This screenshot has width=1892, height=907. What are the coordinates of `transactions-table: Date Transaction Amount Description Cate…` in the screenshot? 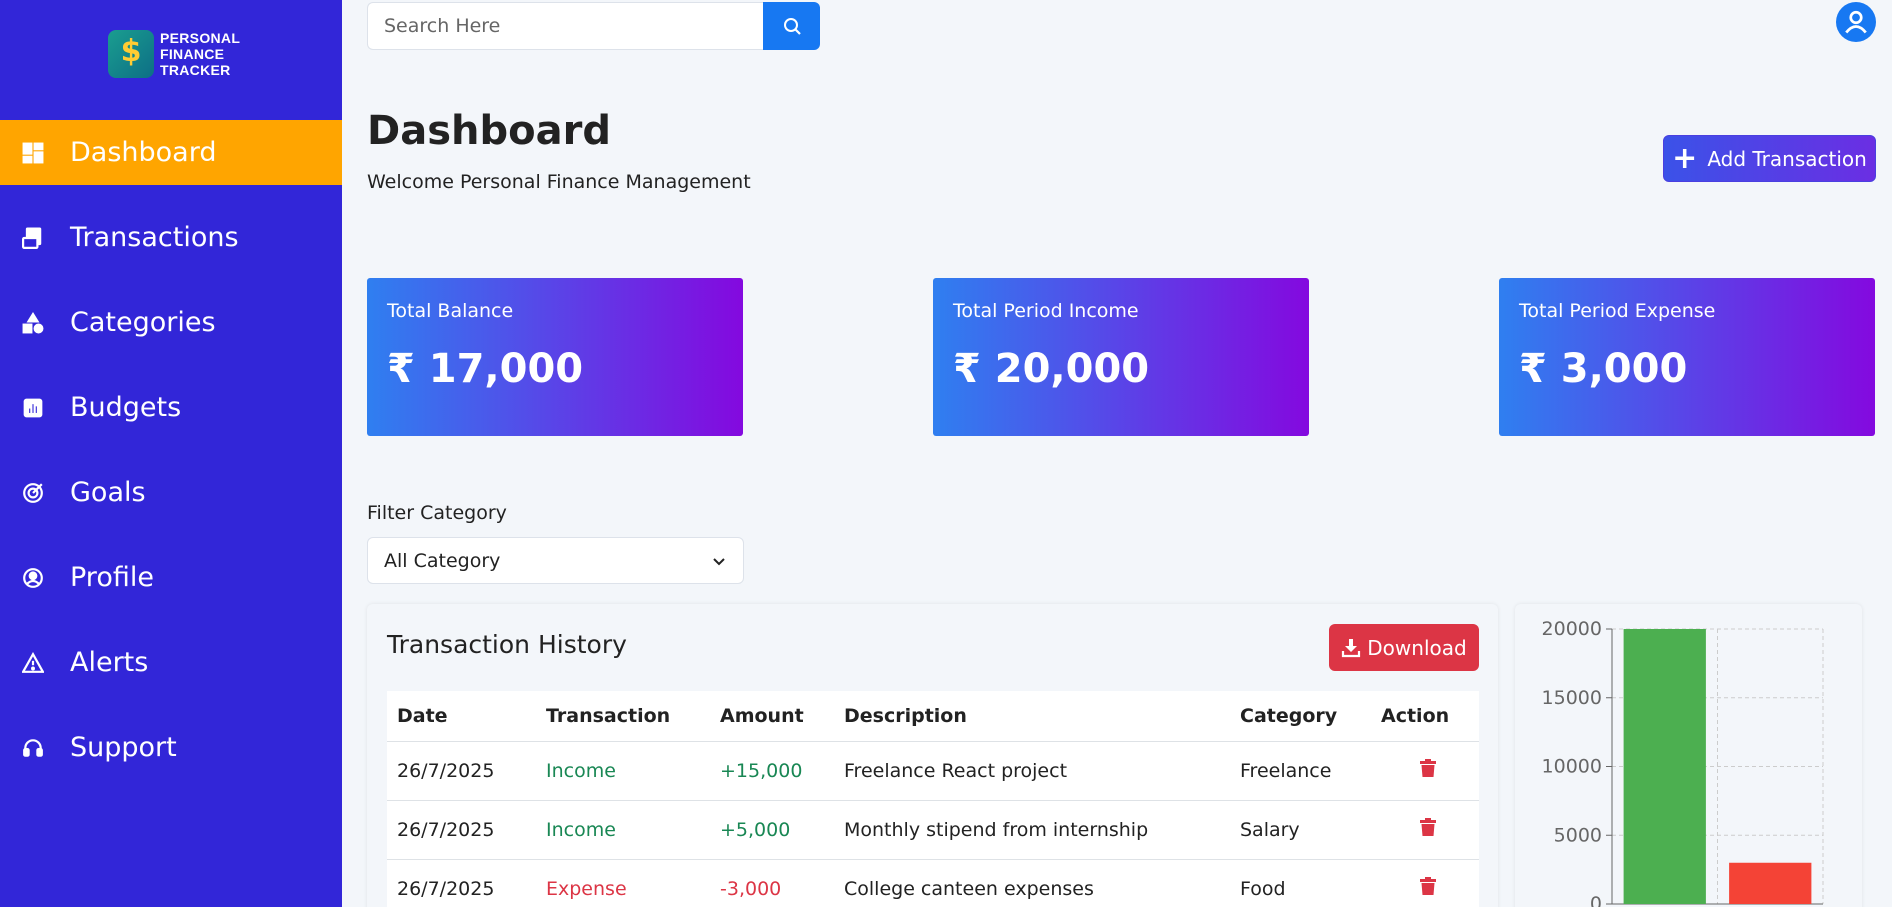 It's located at (933, 799).